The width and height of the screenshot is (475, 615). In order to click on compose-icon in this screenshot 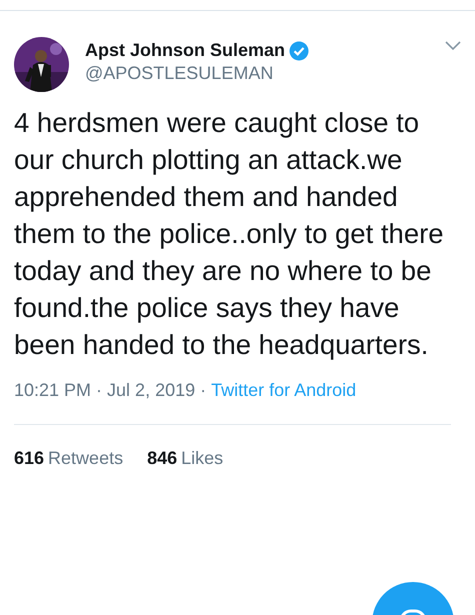, I will do `click(413, 612)`.